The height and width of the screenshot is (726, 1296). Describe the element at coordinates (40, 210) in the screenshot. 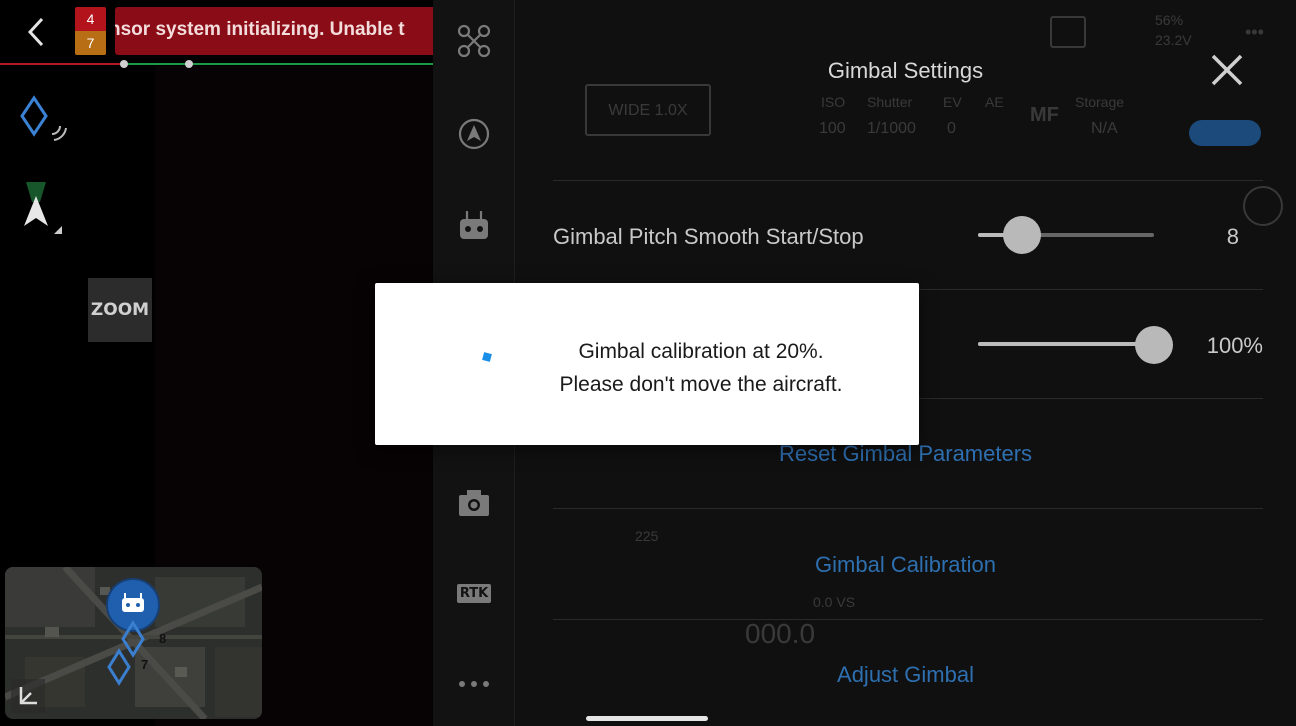

I see `aircraft-heading-icon` at that location.